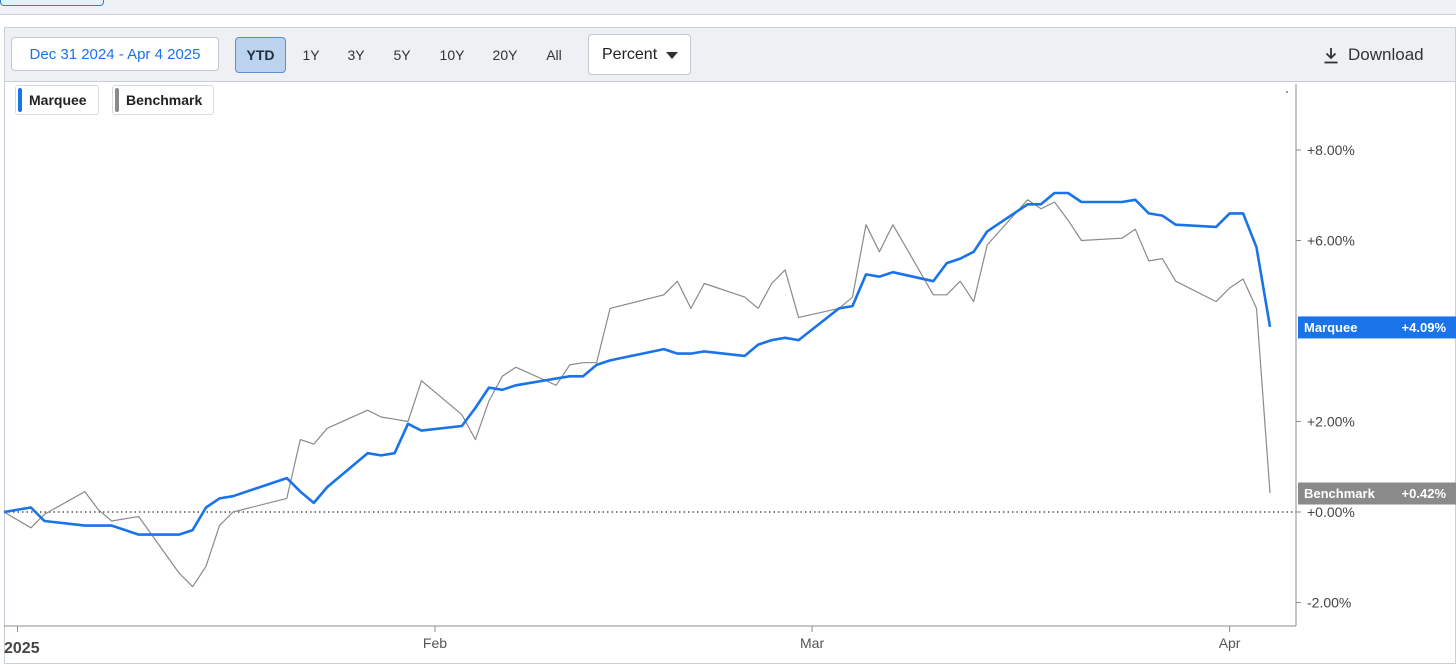 The image size is (1456, 665). What do you see at coordinates (435, 643) in the screenshot?
I see `x-tick-label: Feb` at bounding box center [435, 643].